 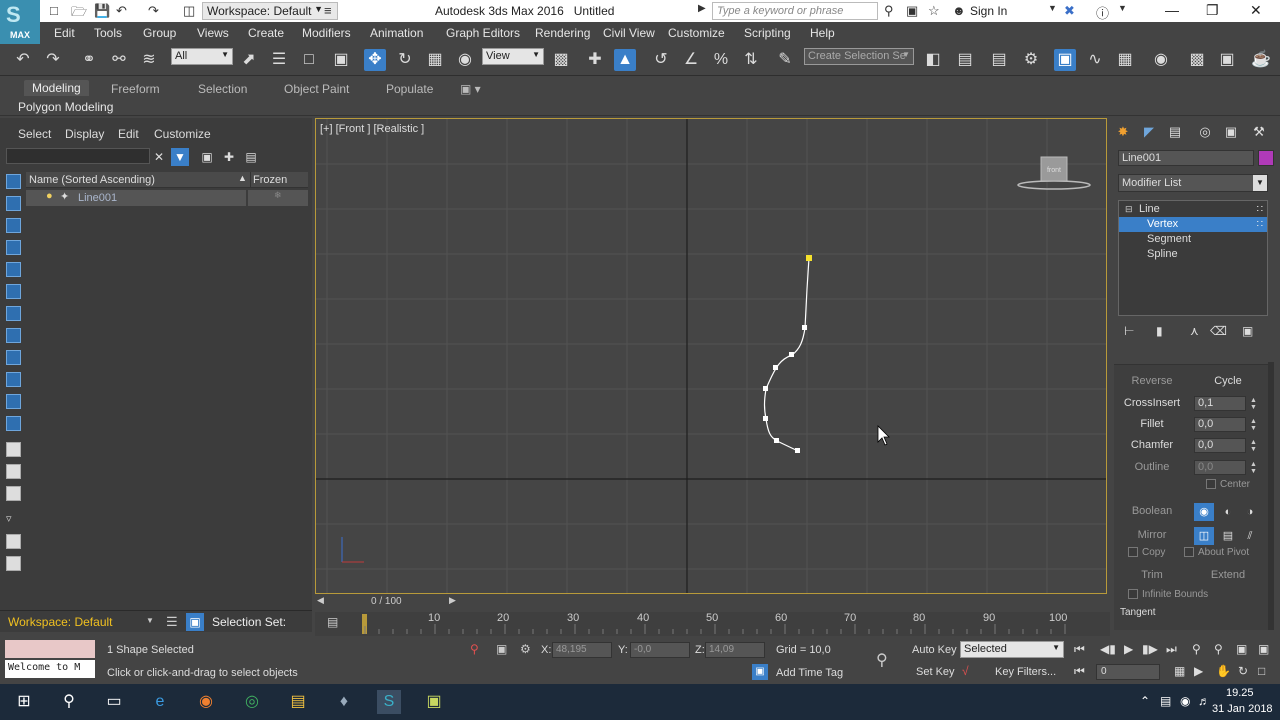 What do you see at coordinates (1095, 60) in the screenshot?
I see `curve-editor-icon: ∿` at bounding box center [1095, 60].